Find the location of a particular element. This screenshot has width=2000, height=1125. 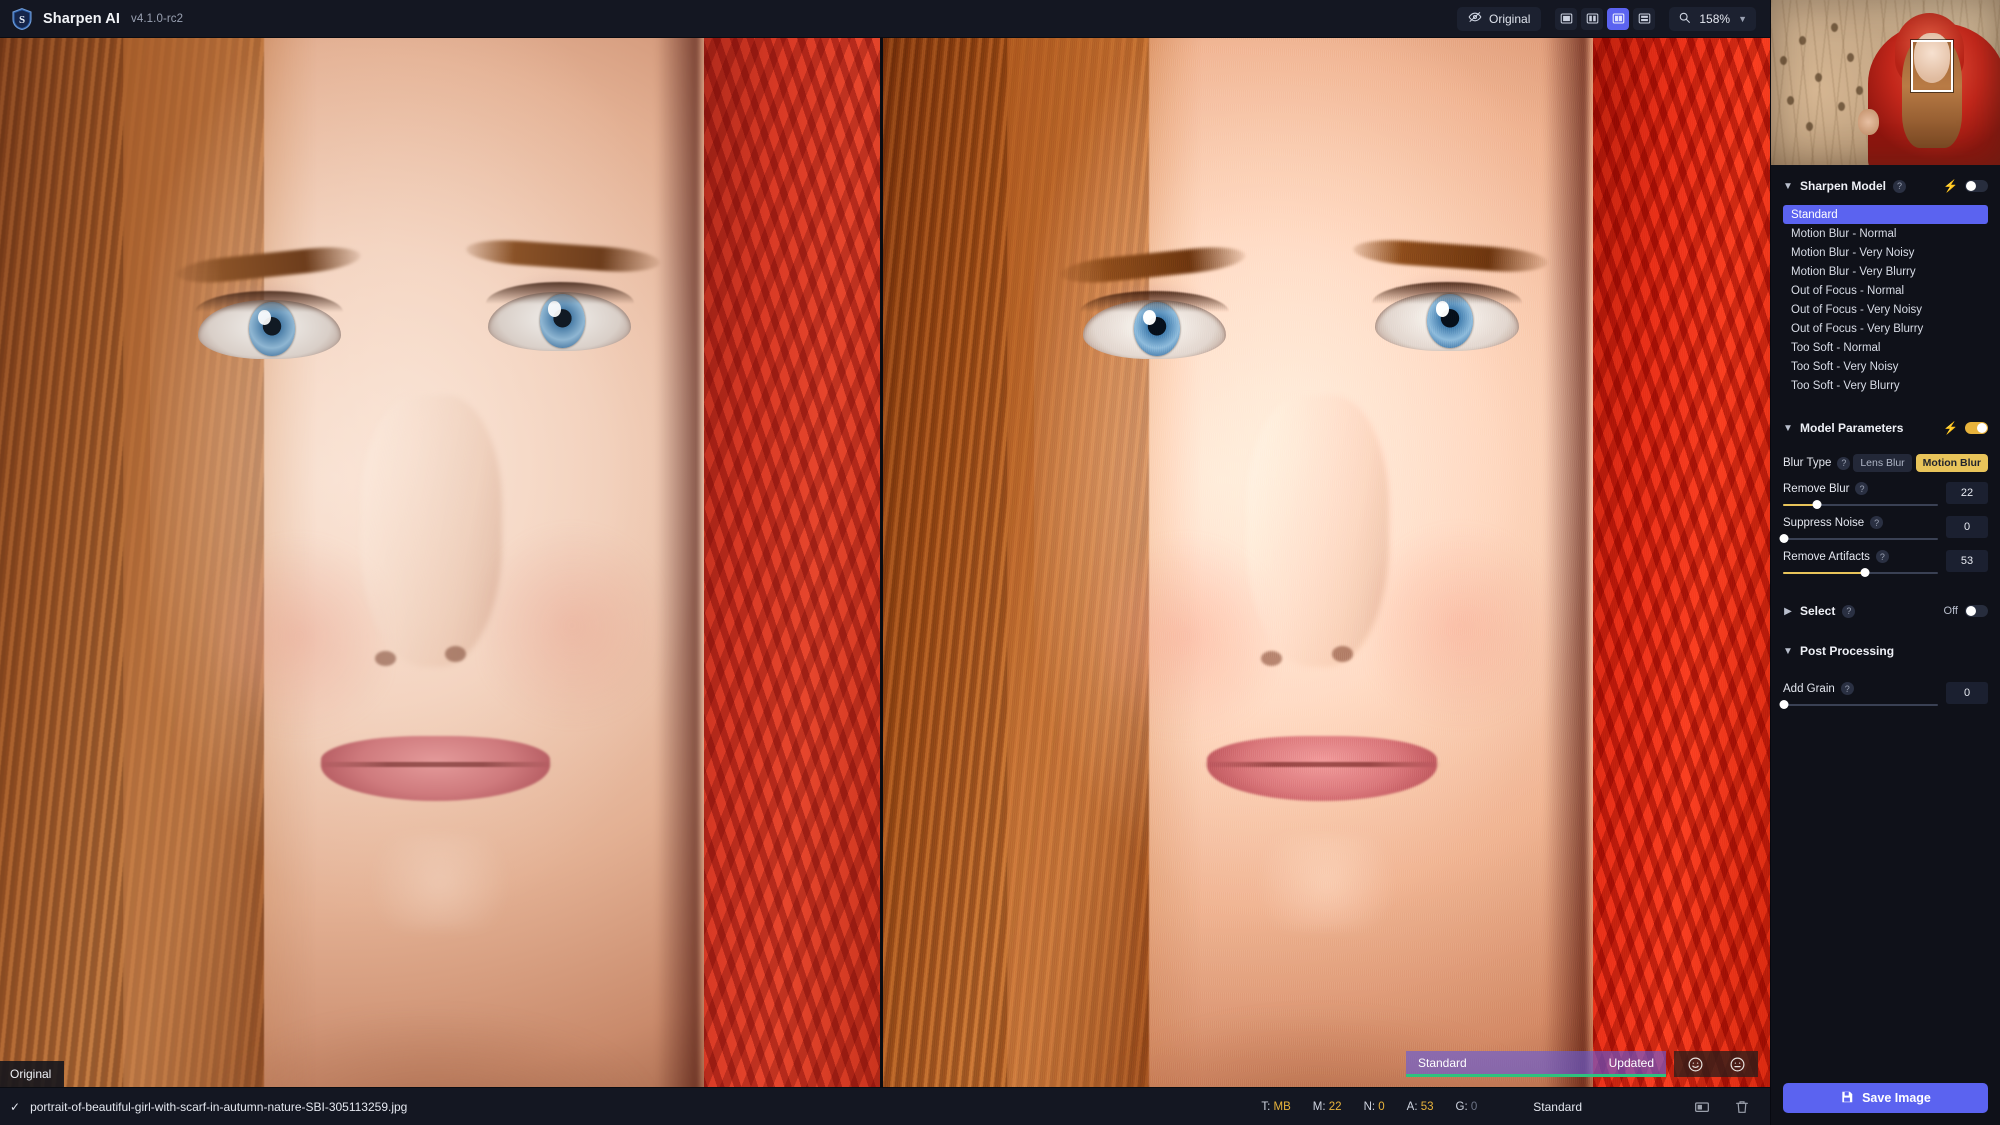

model-option-out-of-focus-very-blurry: Out of Focus - Very Blurry is located at coordinates (1885, 328).